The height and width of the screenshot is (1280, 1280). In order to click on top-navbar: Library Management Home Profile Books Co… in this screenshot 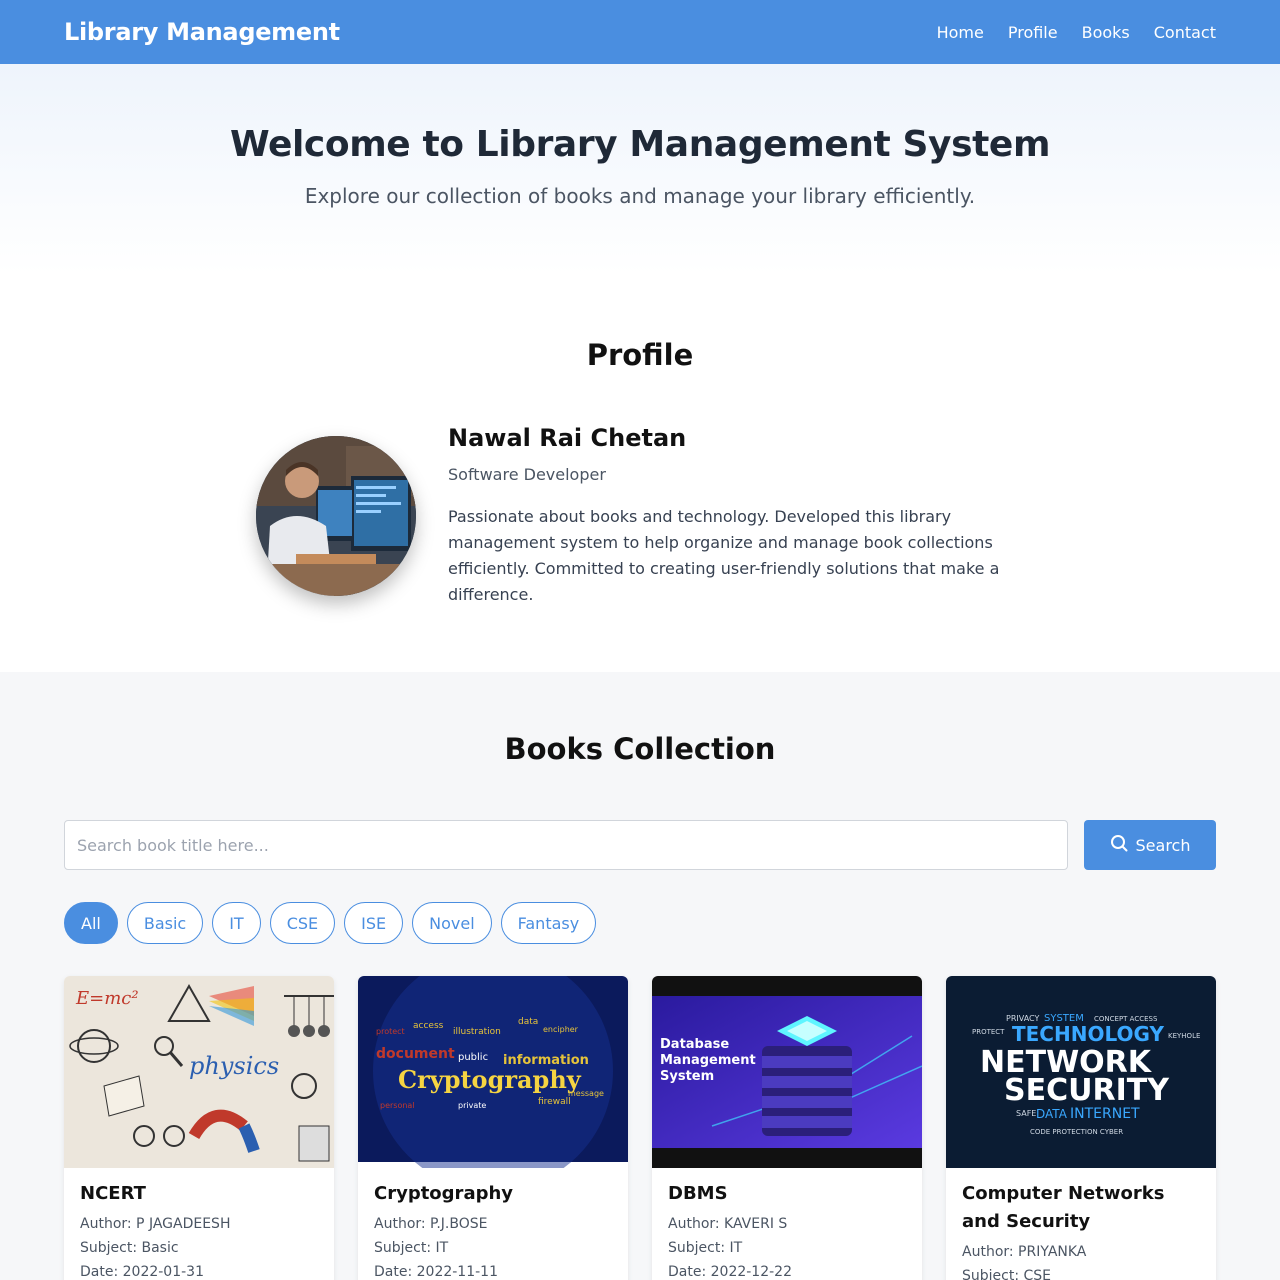, I will do `click(640, 32)`.